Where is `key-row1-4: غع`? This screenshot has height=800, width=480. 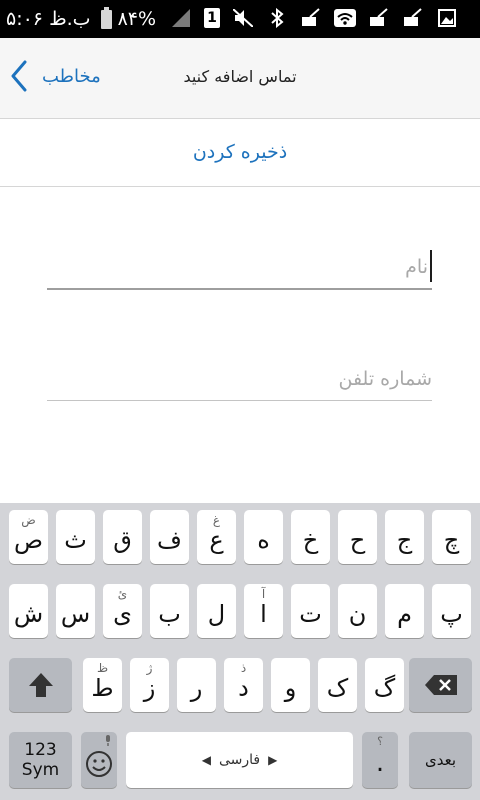
key-row1-4: غع is located at coordinates (216, 537).